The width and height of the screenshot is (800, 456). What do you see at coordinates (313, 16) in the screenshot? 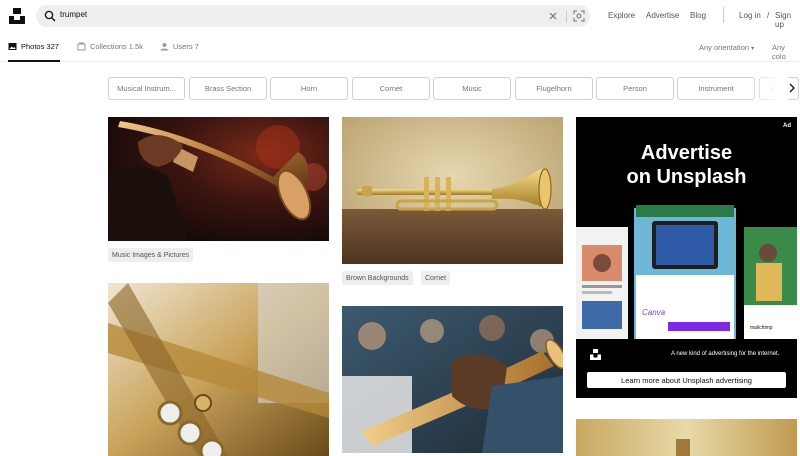
I see `search-bar: trumpet` at bounding box center [313, 16].